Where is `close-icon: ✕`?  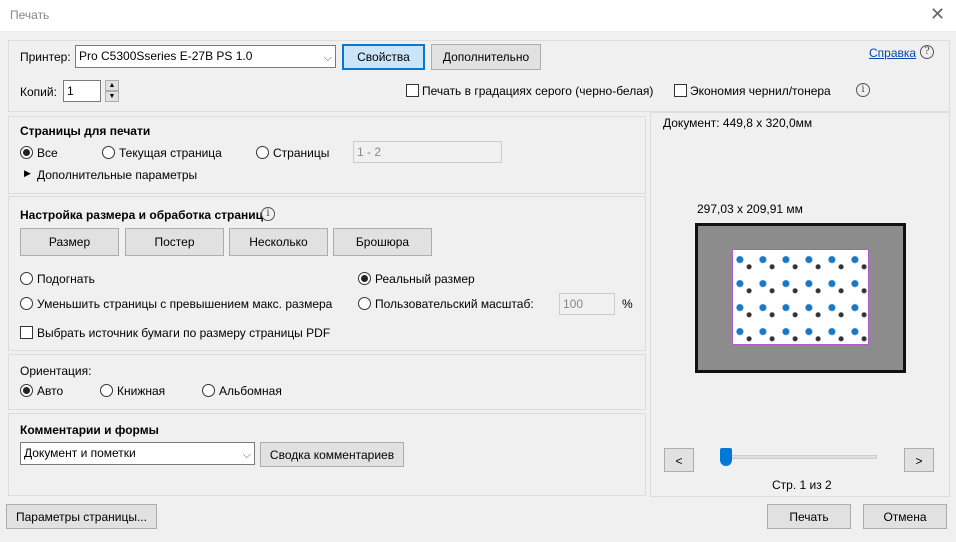
close-icon: ✕ is located at coordinates (937, 14).